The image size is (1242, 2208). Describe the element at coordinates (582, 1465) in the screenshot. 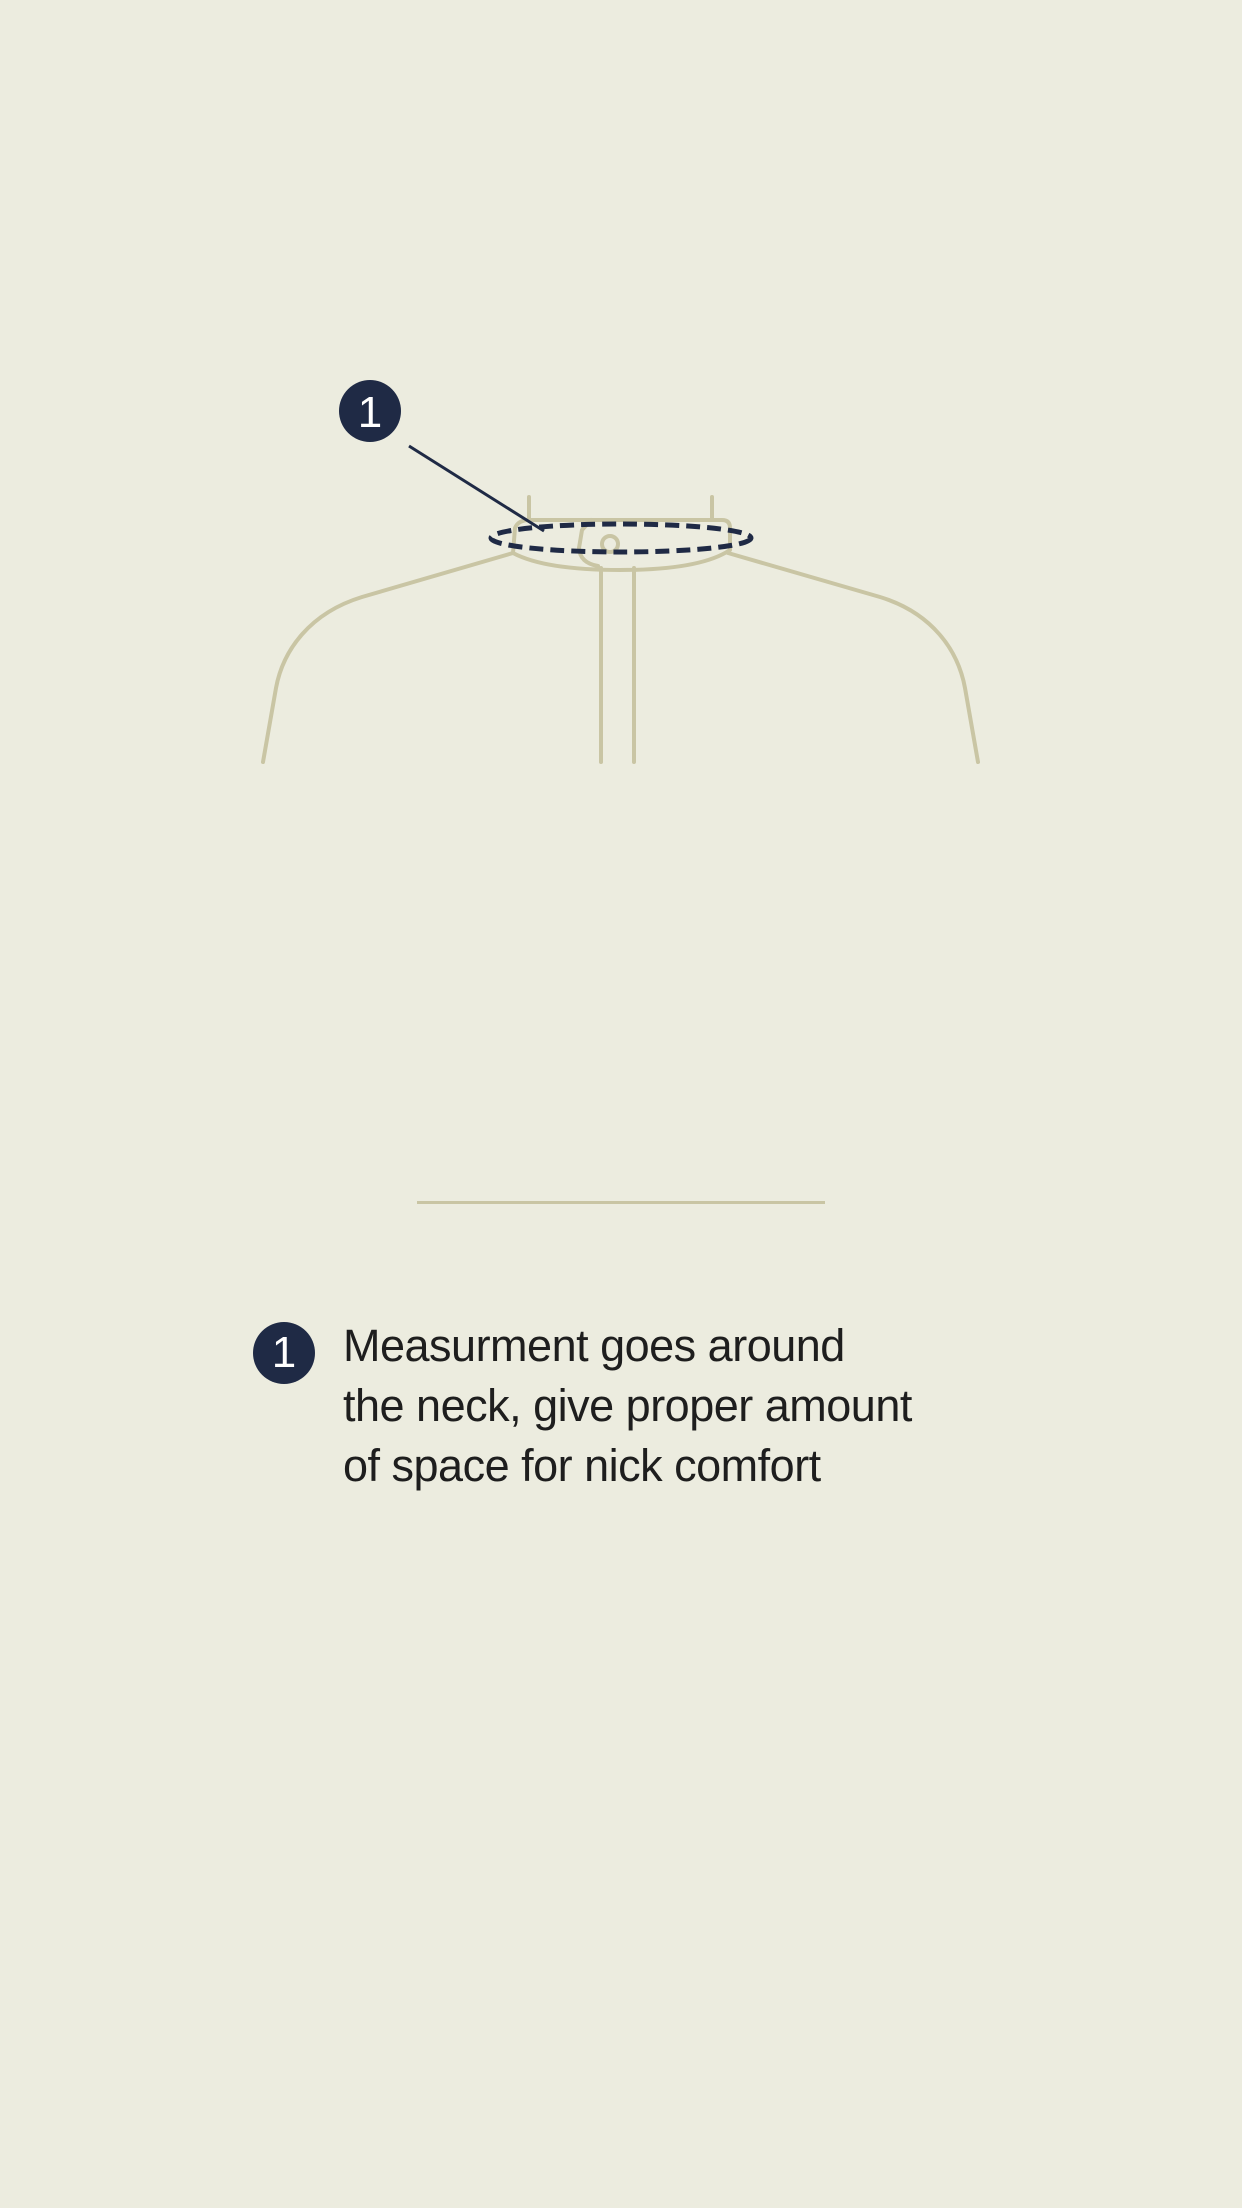

I see `legend-description-line: of space for nick comfort` at that location.